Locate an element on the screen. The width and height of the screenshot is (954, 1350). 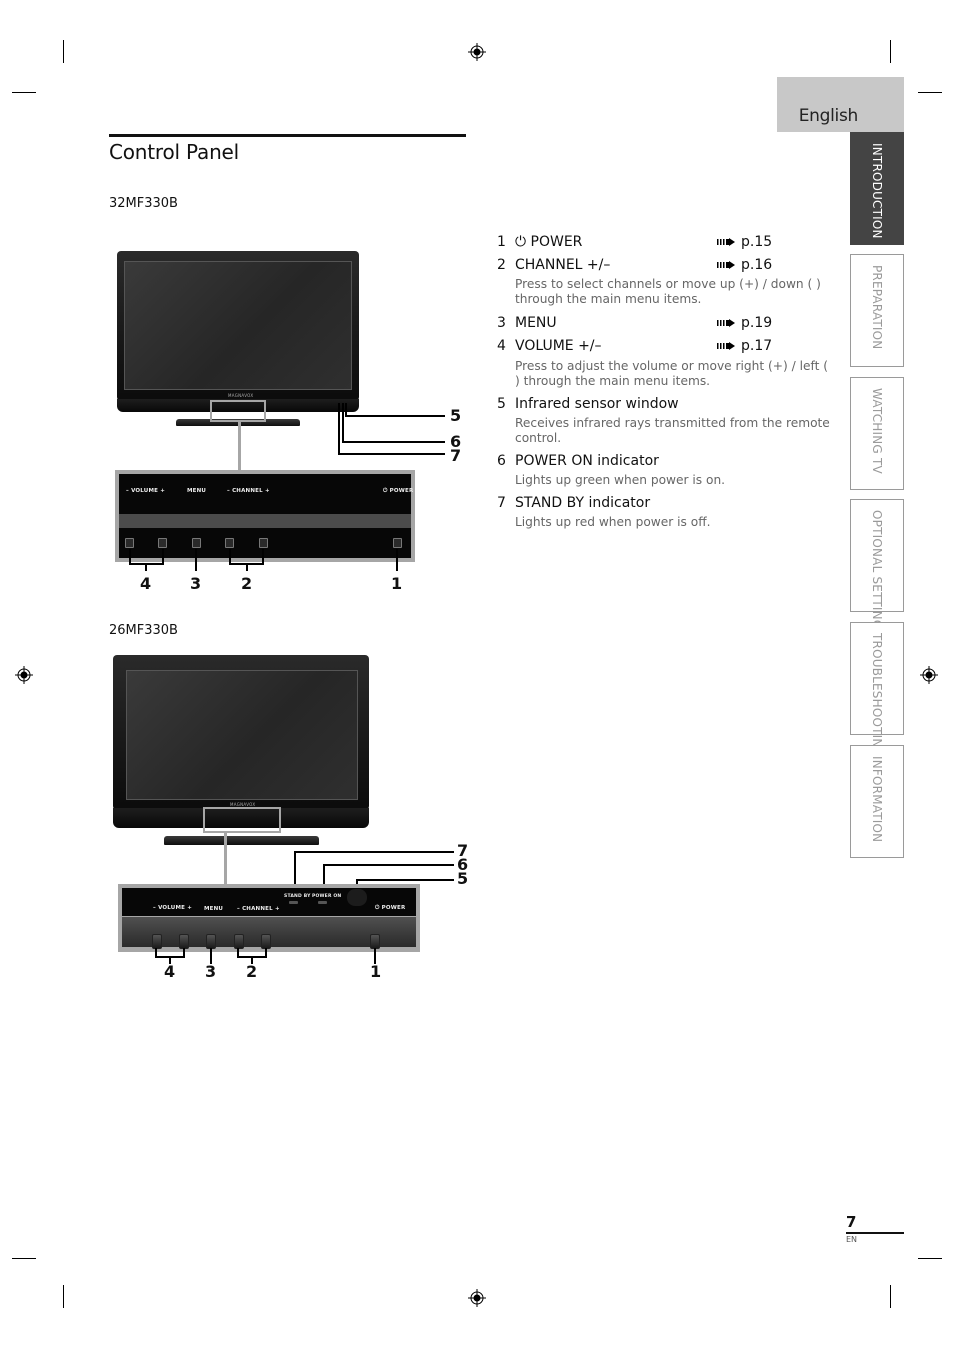
tab-information: INFORMATION is located at coordinates (877, 801).